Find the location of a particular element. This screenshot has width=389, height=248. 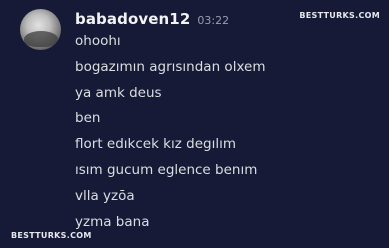

message-text: flort edıkcek kız degılım is located at coordinates (155, 144).